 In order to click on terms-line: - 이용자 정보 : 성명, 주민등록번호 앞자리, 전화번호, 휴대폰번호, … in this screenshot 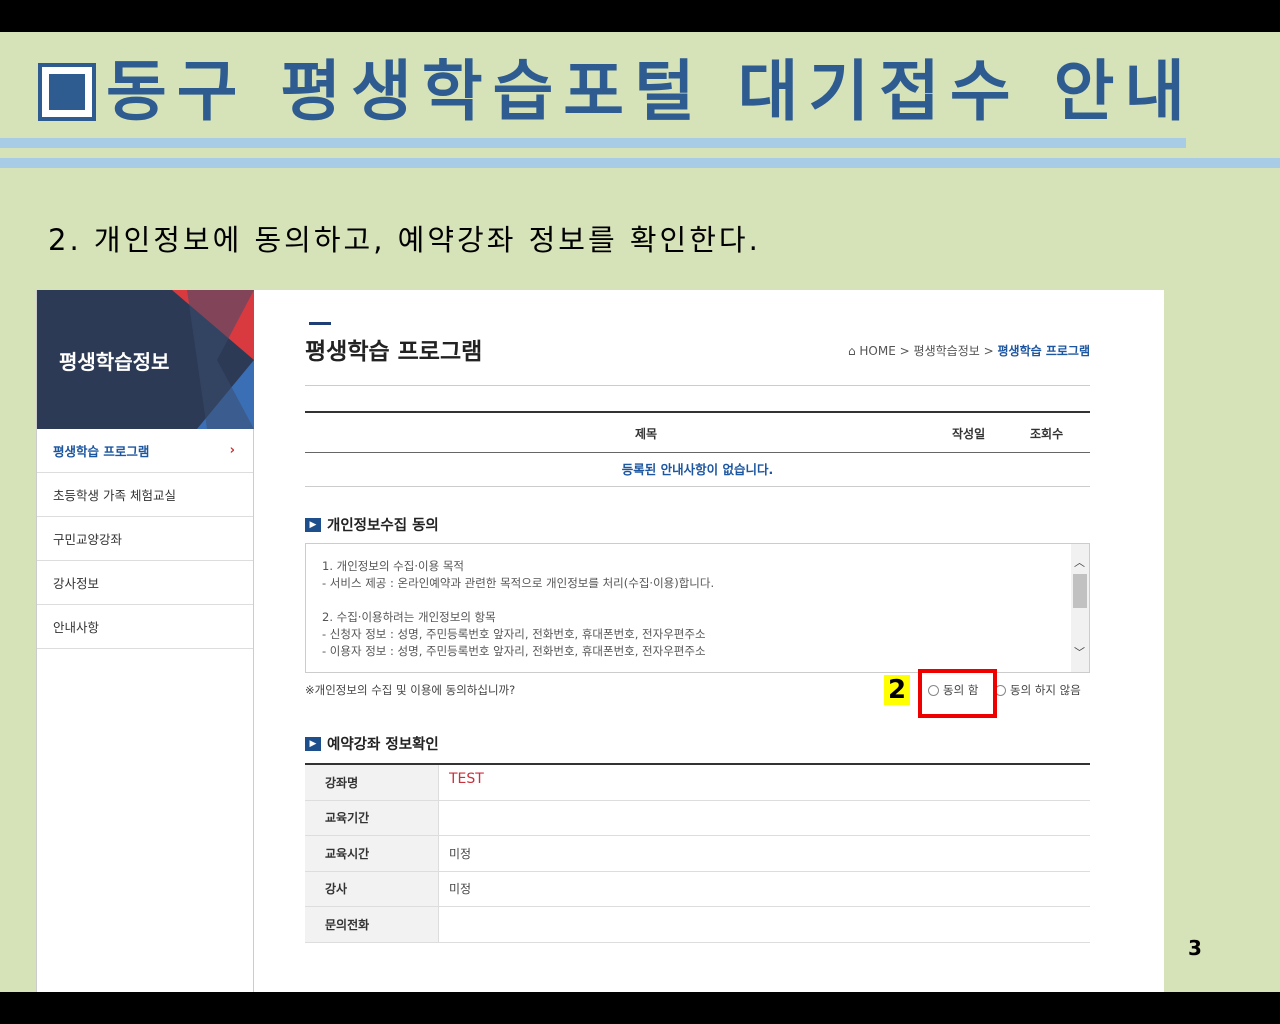, I will do `click(514, 651)`.